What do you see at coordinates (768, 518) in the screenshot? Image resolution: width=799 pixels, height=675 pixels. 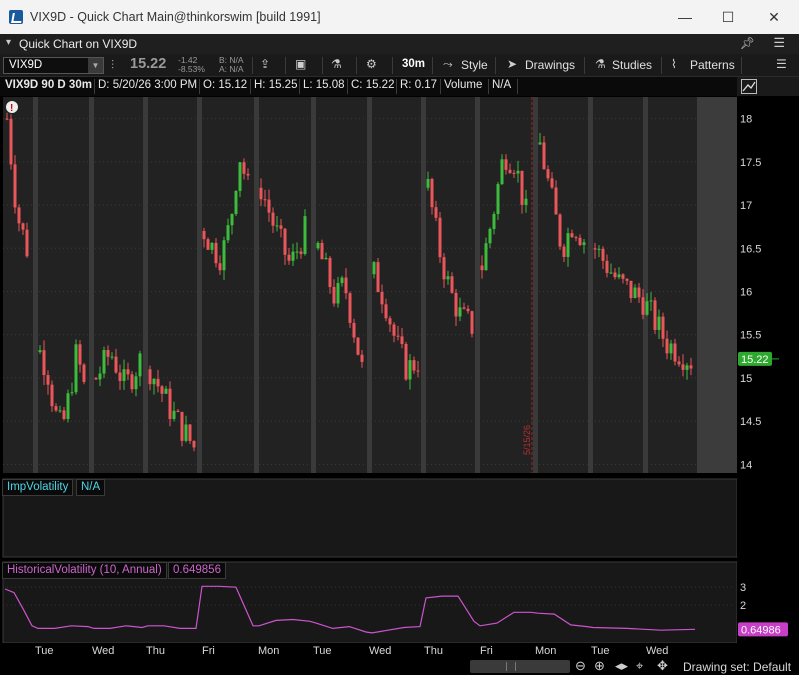 I see `iv-axis-background` at bounding box center [768, 518].